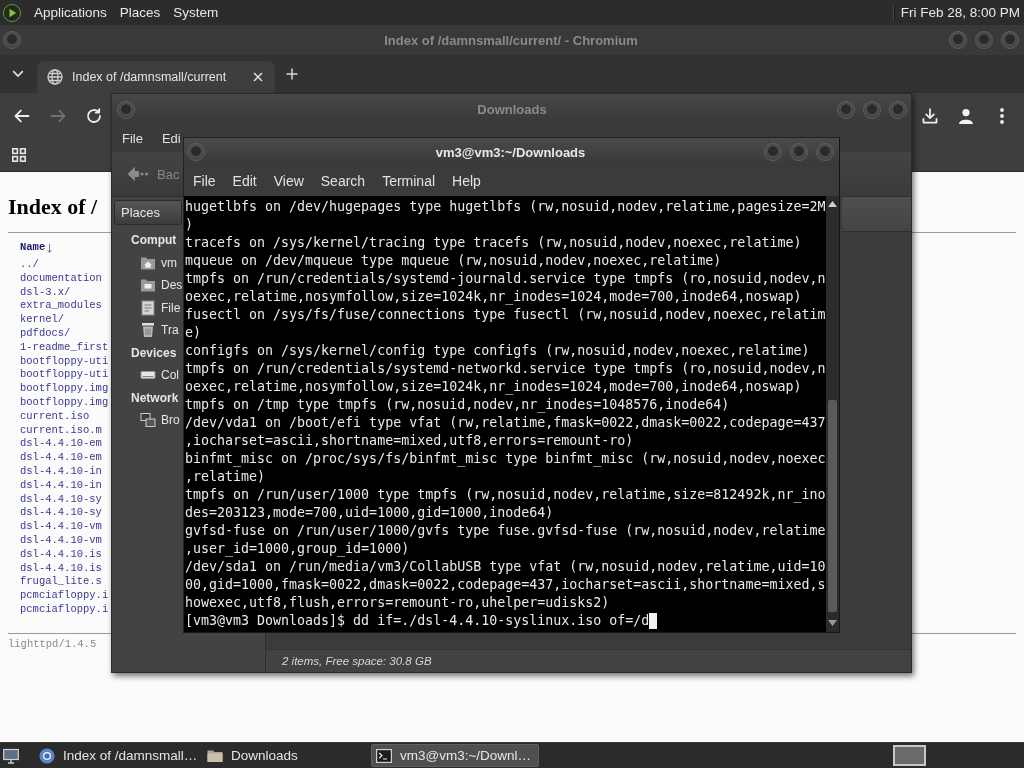 The height and width of the screenshot is (768, 1024). I want to click on window-title: Downloads, so click(512, 109).